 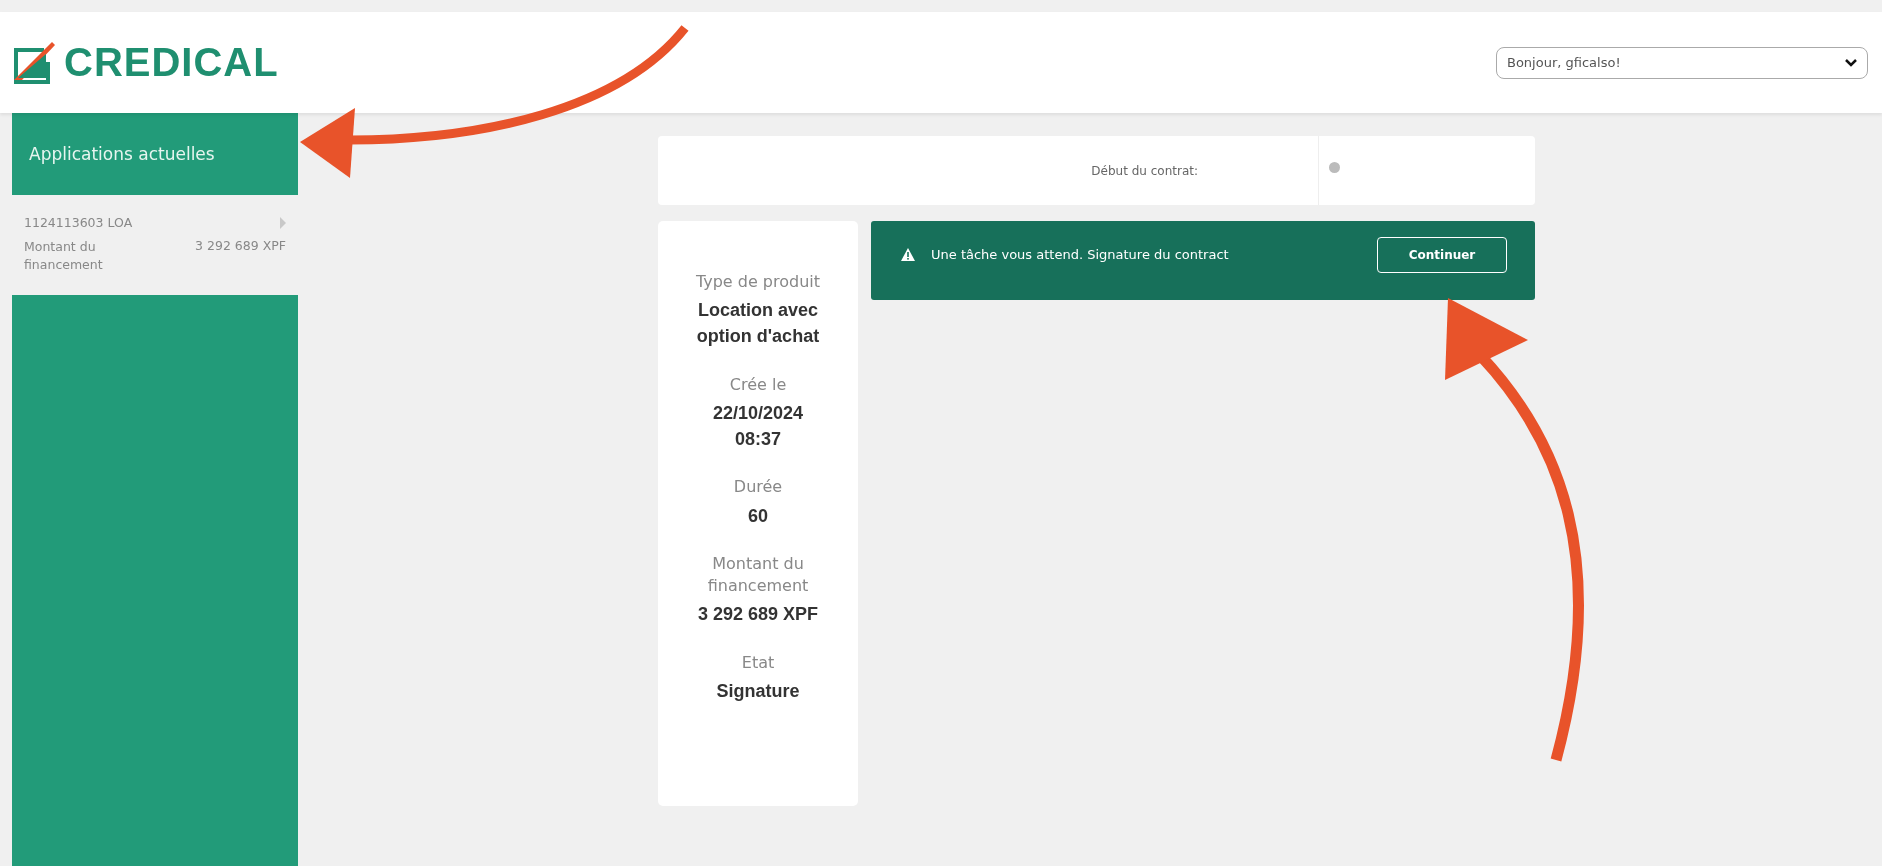 What do you see at coordinates (240, 246) in the screenshot?
I see `amount-value: 3 292 689 XPF` at bounding box center [240, 246].